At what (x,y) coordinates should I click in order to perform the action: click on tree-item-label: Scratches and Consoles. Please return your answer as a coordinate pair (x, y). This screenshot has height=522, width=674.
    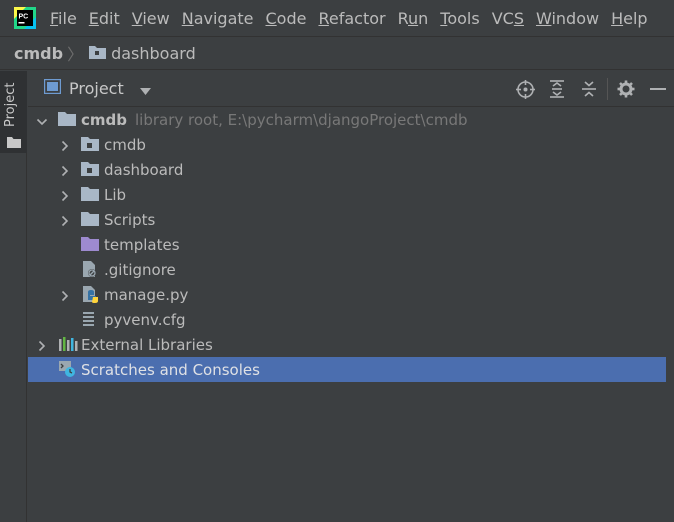
    Looking at the image, I should click on (170, 369).